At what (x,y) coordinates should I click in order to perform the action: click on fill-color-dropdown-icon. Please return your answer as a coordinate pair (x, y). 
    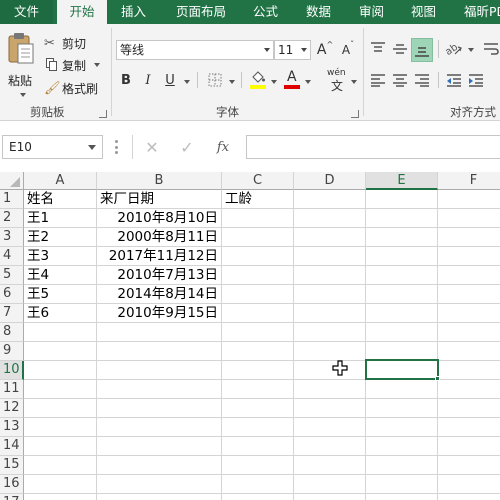
    Looking at the image, I should click on (274, 82).